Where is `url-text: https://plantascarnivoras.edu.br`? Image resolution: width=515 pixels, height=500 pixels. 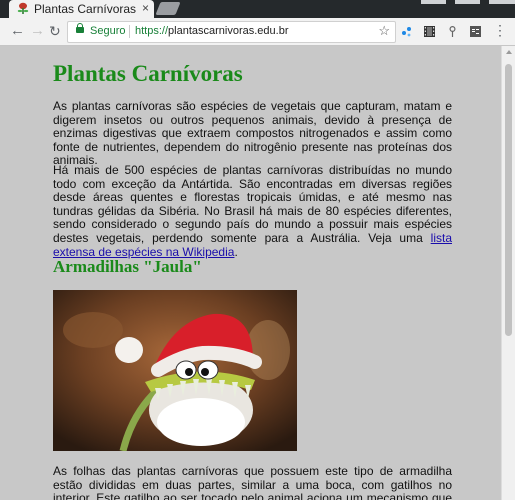
url-text: https://plantascarnivoras.edu.br is located at coordinates (212, 31).